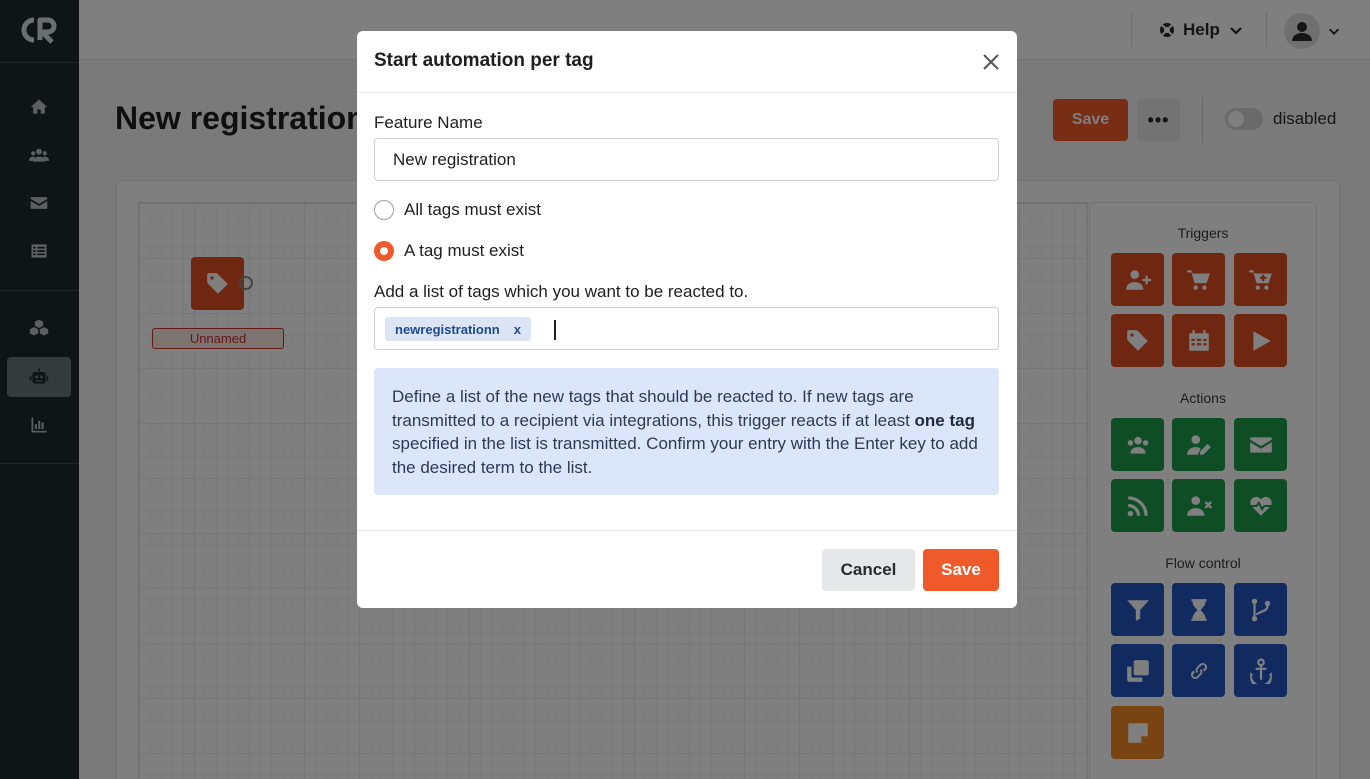 Image resolution: width=1370 pixels, height=779 pixels. I want to click on tag-chip: newregistrationn x, so click(458, 329).